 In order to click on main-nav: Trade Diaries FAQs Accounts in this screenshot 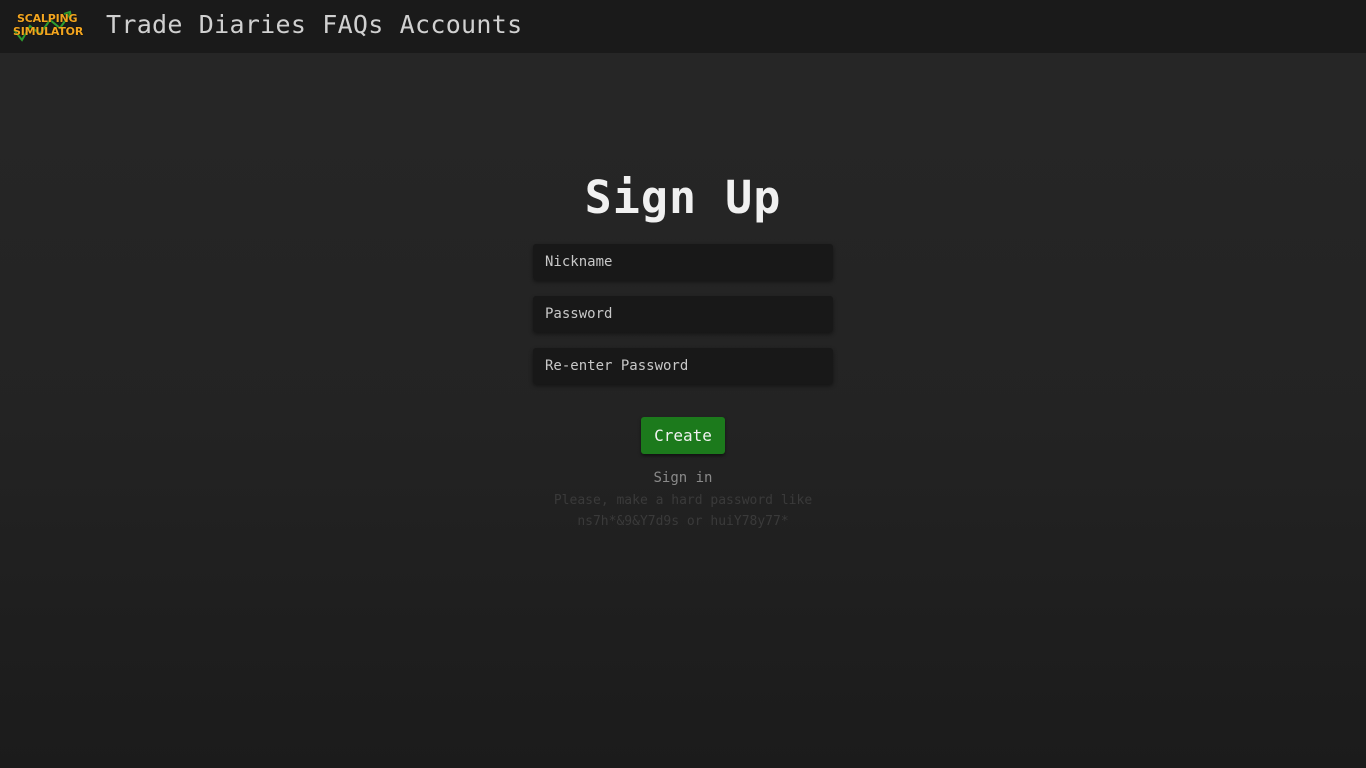, I will do `click(322, 24)`.